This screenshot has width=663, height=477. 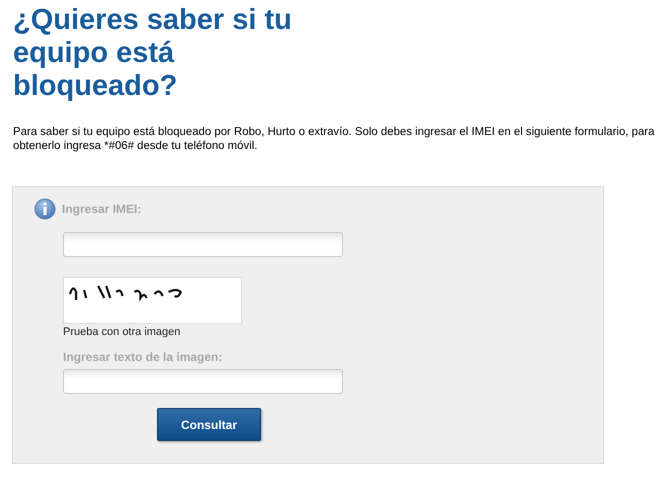 What do you see at coordinates (334, 139) in the screenshot?
I see `intro-text: Para saber si tu equipo está bloqueado por Robo, Hurto o extravío. Solo debes ingresar el IMEI en el siguiente formulario, para obtenerlo ingresa *#06# desde tu teléfono móvil.` at bounding box center [334, 139].